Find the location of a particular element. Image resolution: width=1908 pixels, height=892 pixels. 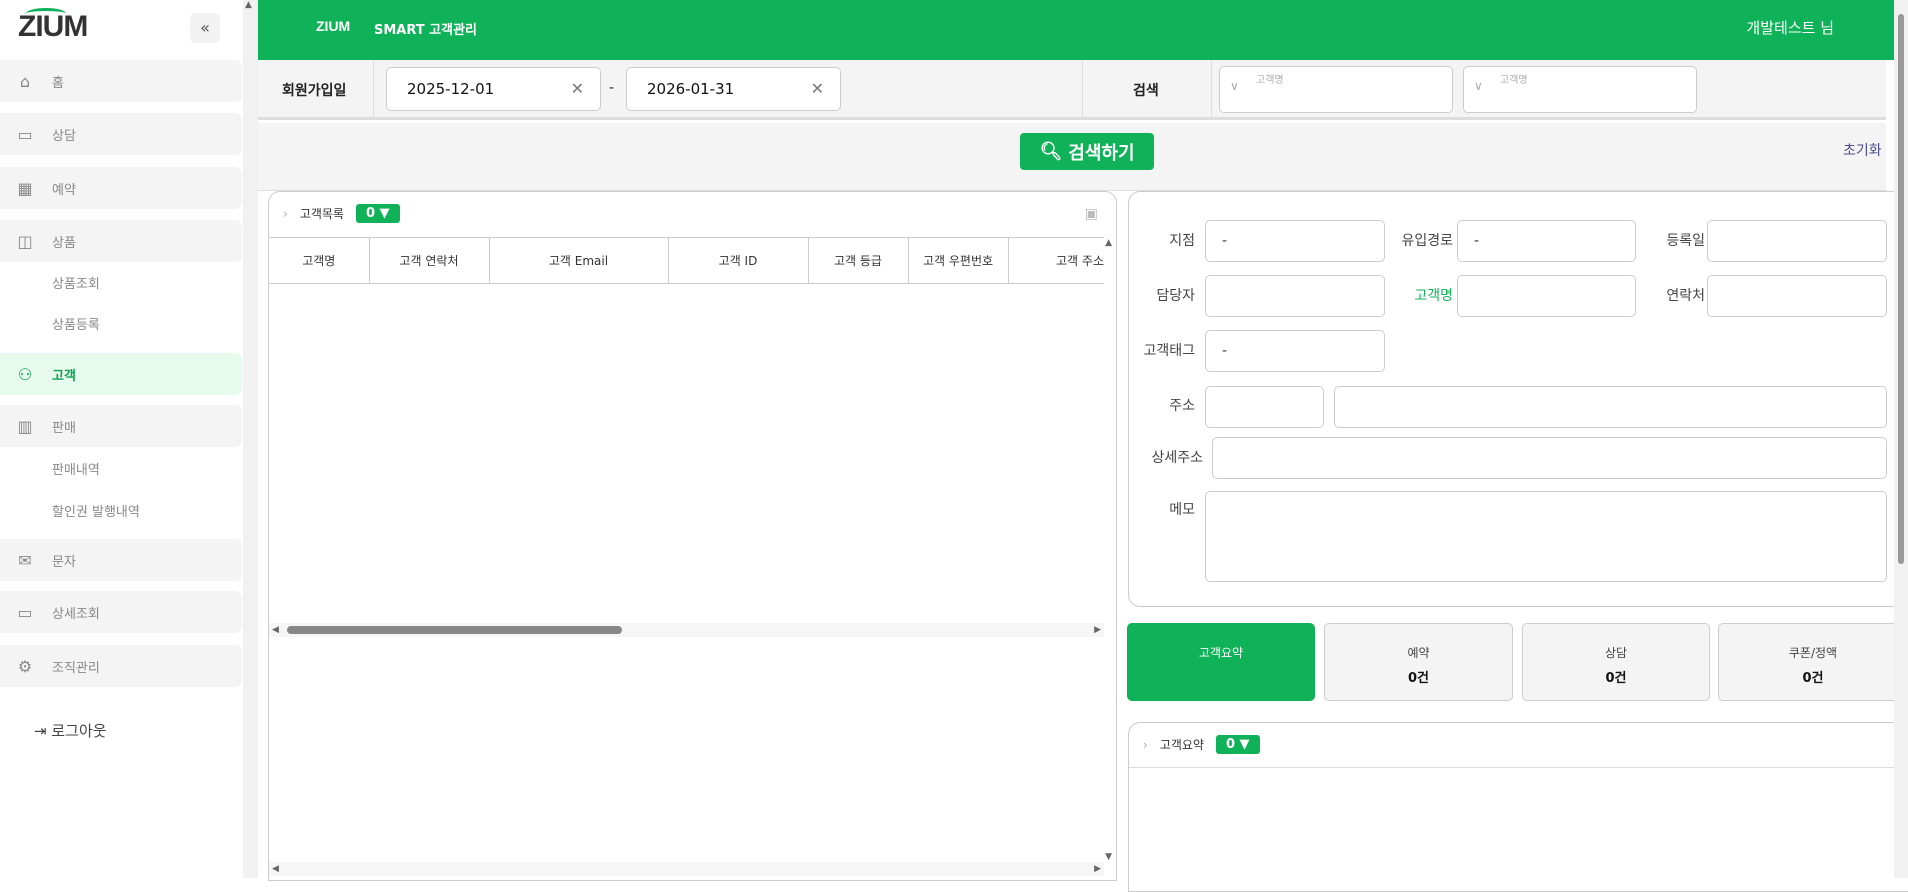

memo-textarea is located at coordinates (1546, 536).